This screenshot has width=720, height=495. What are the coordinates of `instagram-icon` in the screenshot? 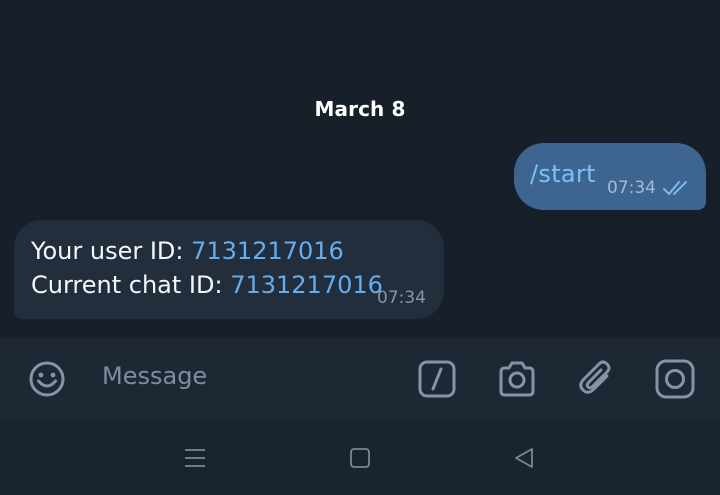 It's located at (675, 379).